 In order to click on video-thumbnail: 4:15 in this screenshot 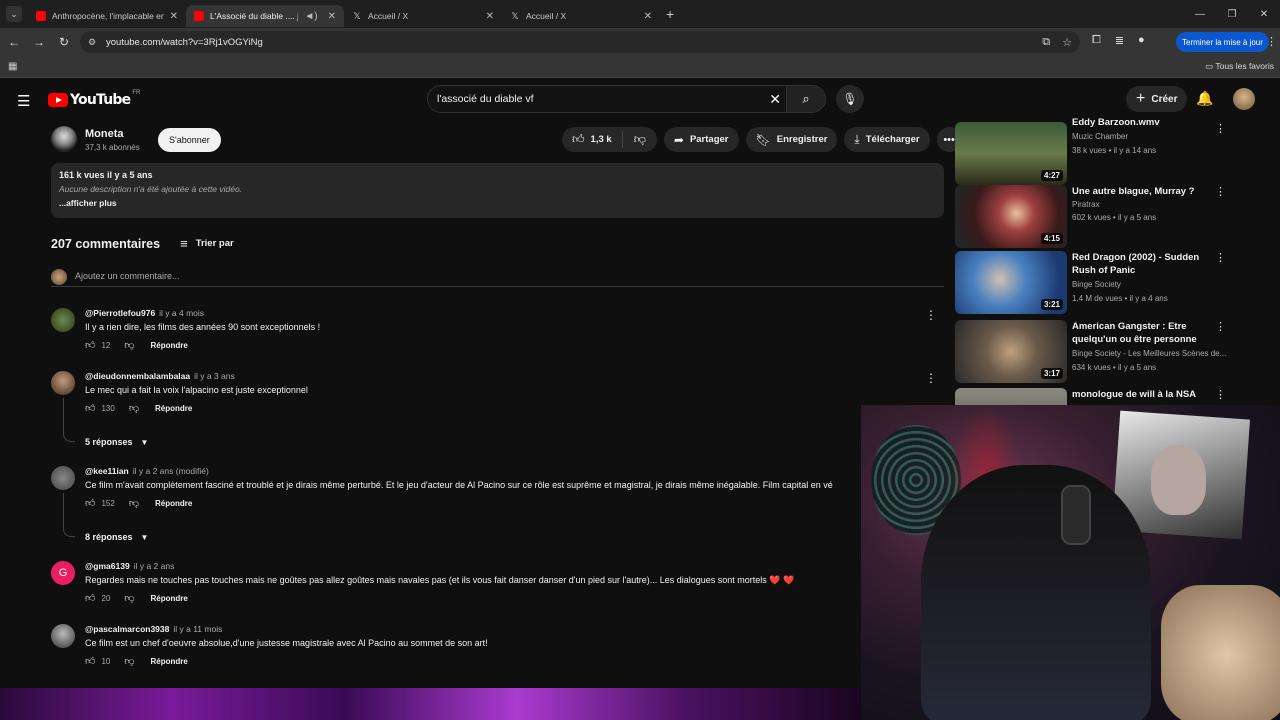, I will do `click(1011, 216)`.